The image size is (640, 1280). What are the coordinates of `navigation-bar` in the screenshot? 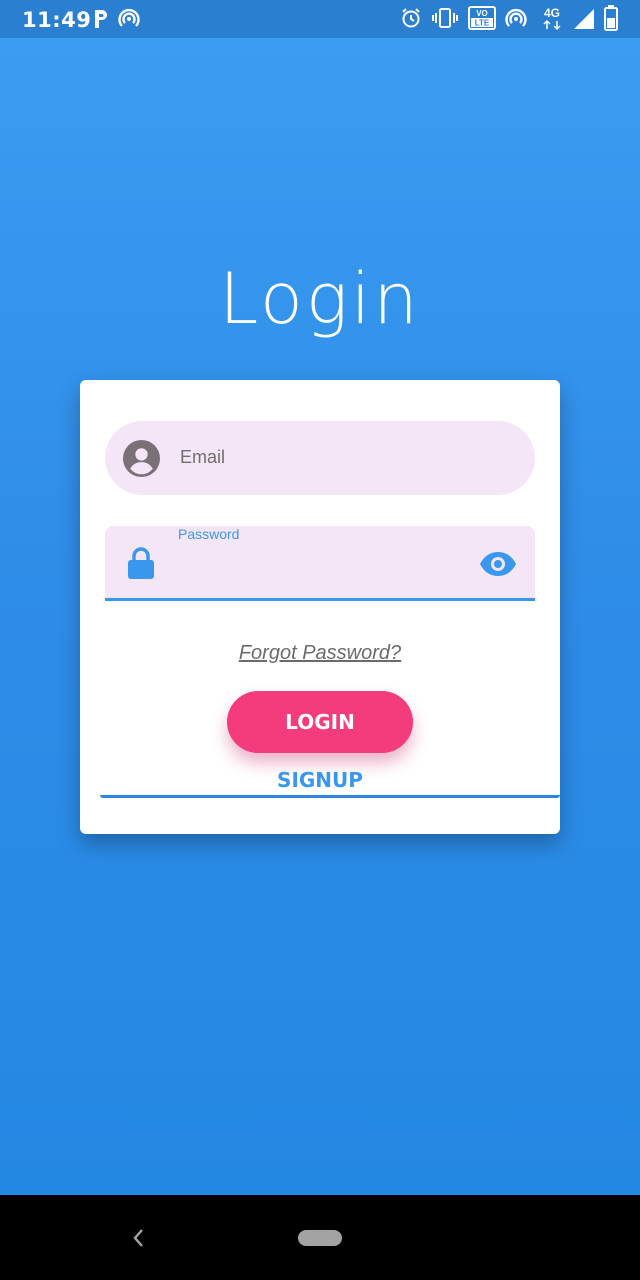 It's located at (320, 1237).